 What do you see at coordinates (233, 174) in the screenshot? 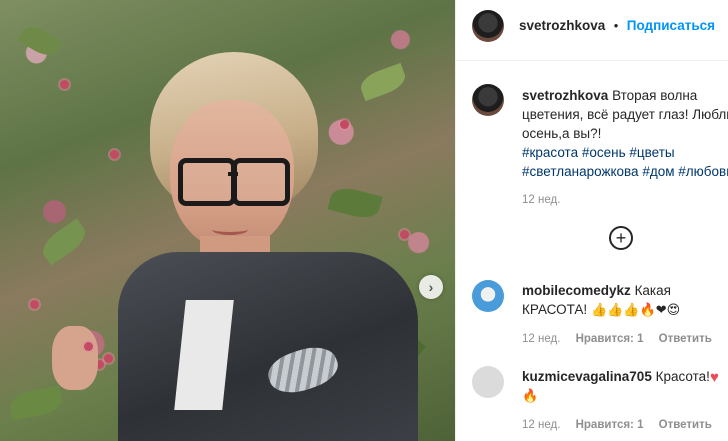
I see `glasses-bridge` at bounding box center [233, 174].